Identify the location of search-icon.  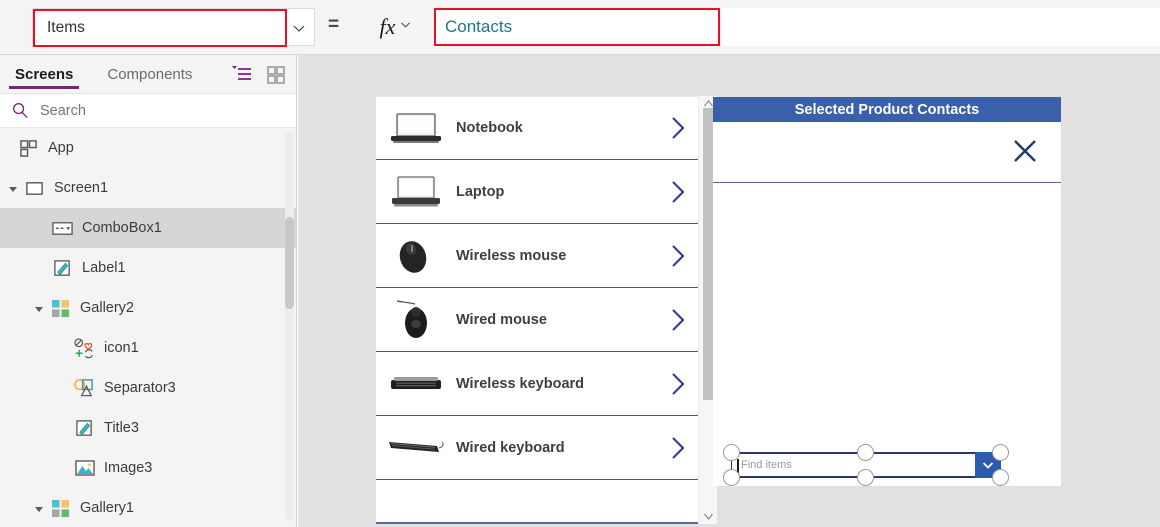
(20, 110).